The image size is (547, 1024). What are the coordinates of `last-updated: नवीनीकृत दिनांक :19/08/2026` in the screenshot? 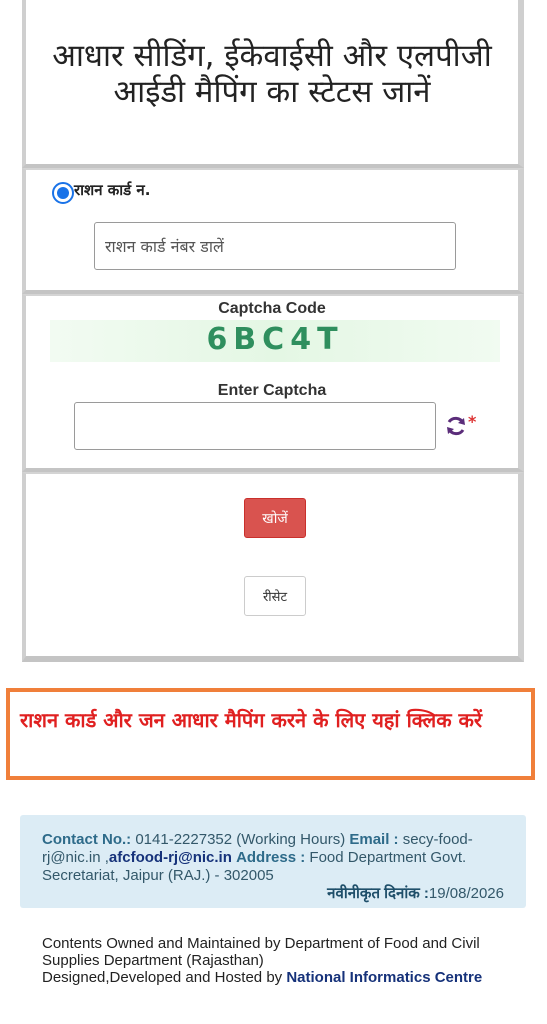 It's located at (415, 894).